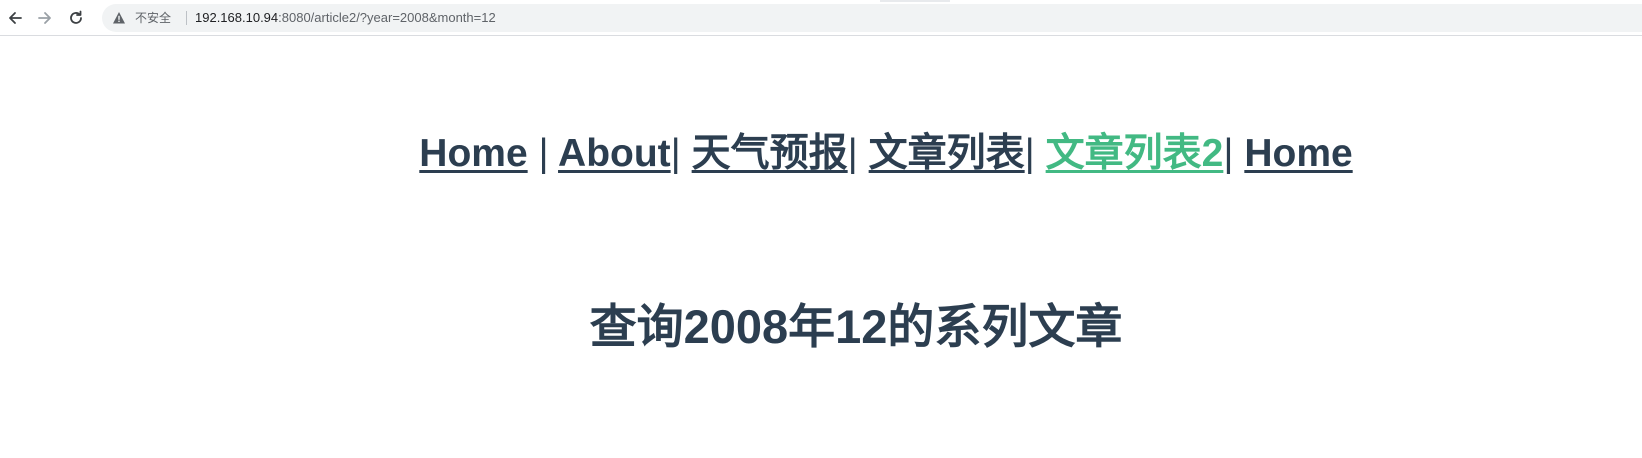 This screenshot has width=1642, height=458. Describe the element at coordinates (856, 326) in the screenshot. I see `page-title: 查询2008年12的系列文章` at that location.